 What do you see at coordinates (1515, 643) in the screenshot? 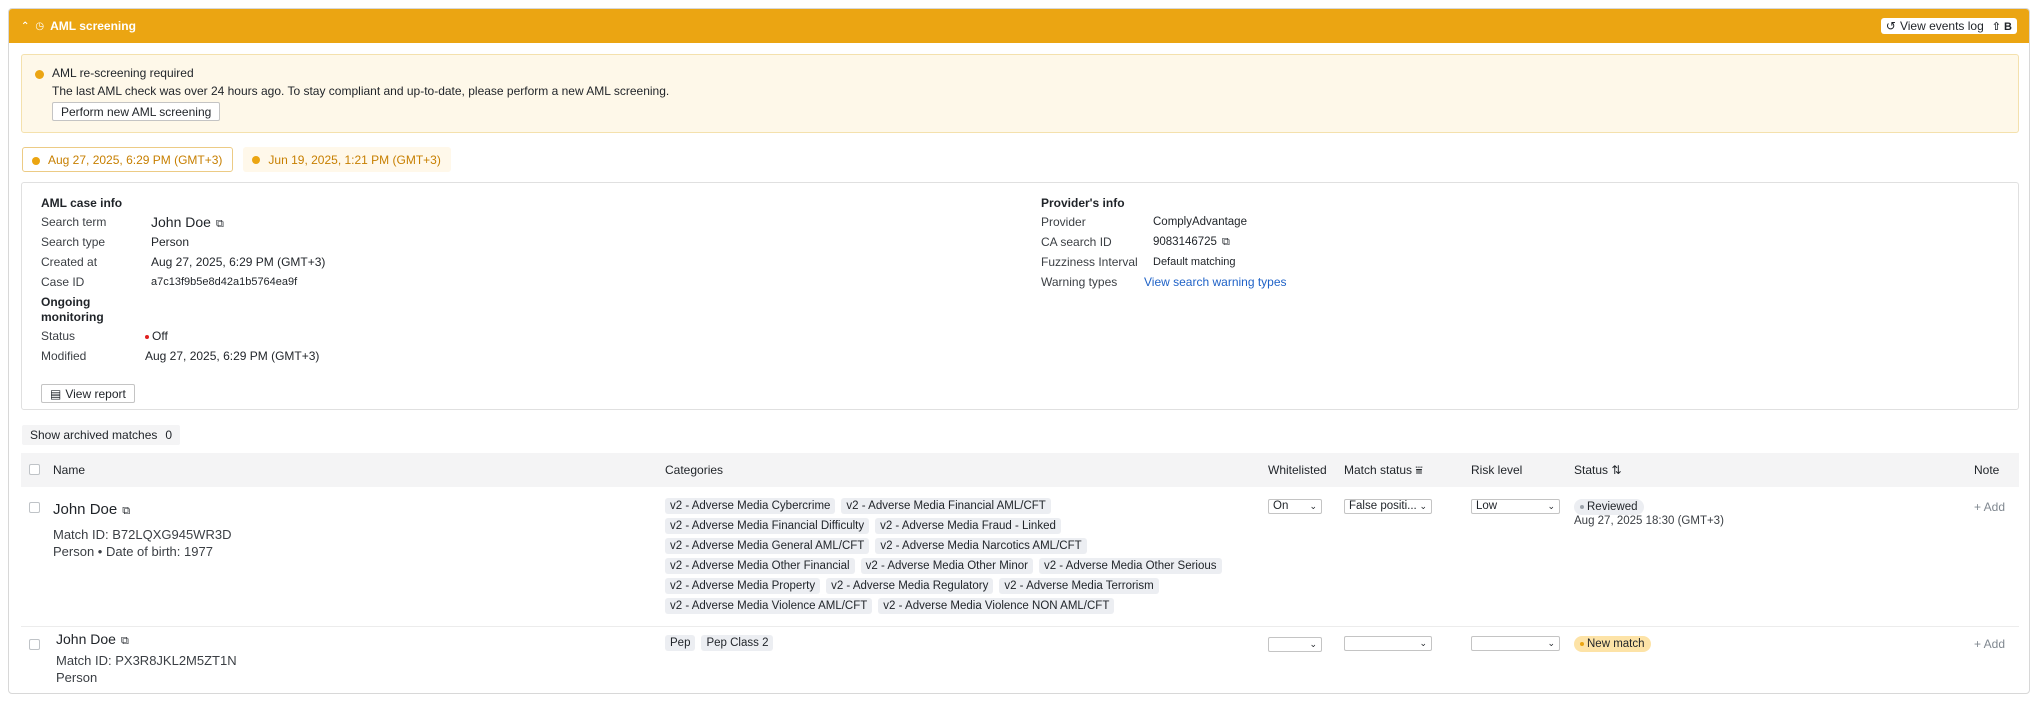
I see `risk-level-select: ⌄` at bounding box center [1515, 643].